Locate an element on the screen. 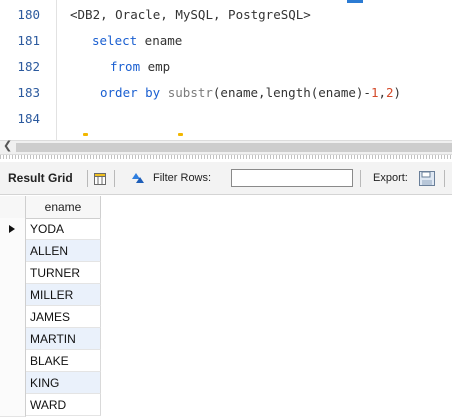 The width and height of the screenshot is (452, 417). code-line-182: 182 from emp is located at coordinates (226, 67).